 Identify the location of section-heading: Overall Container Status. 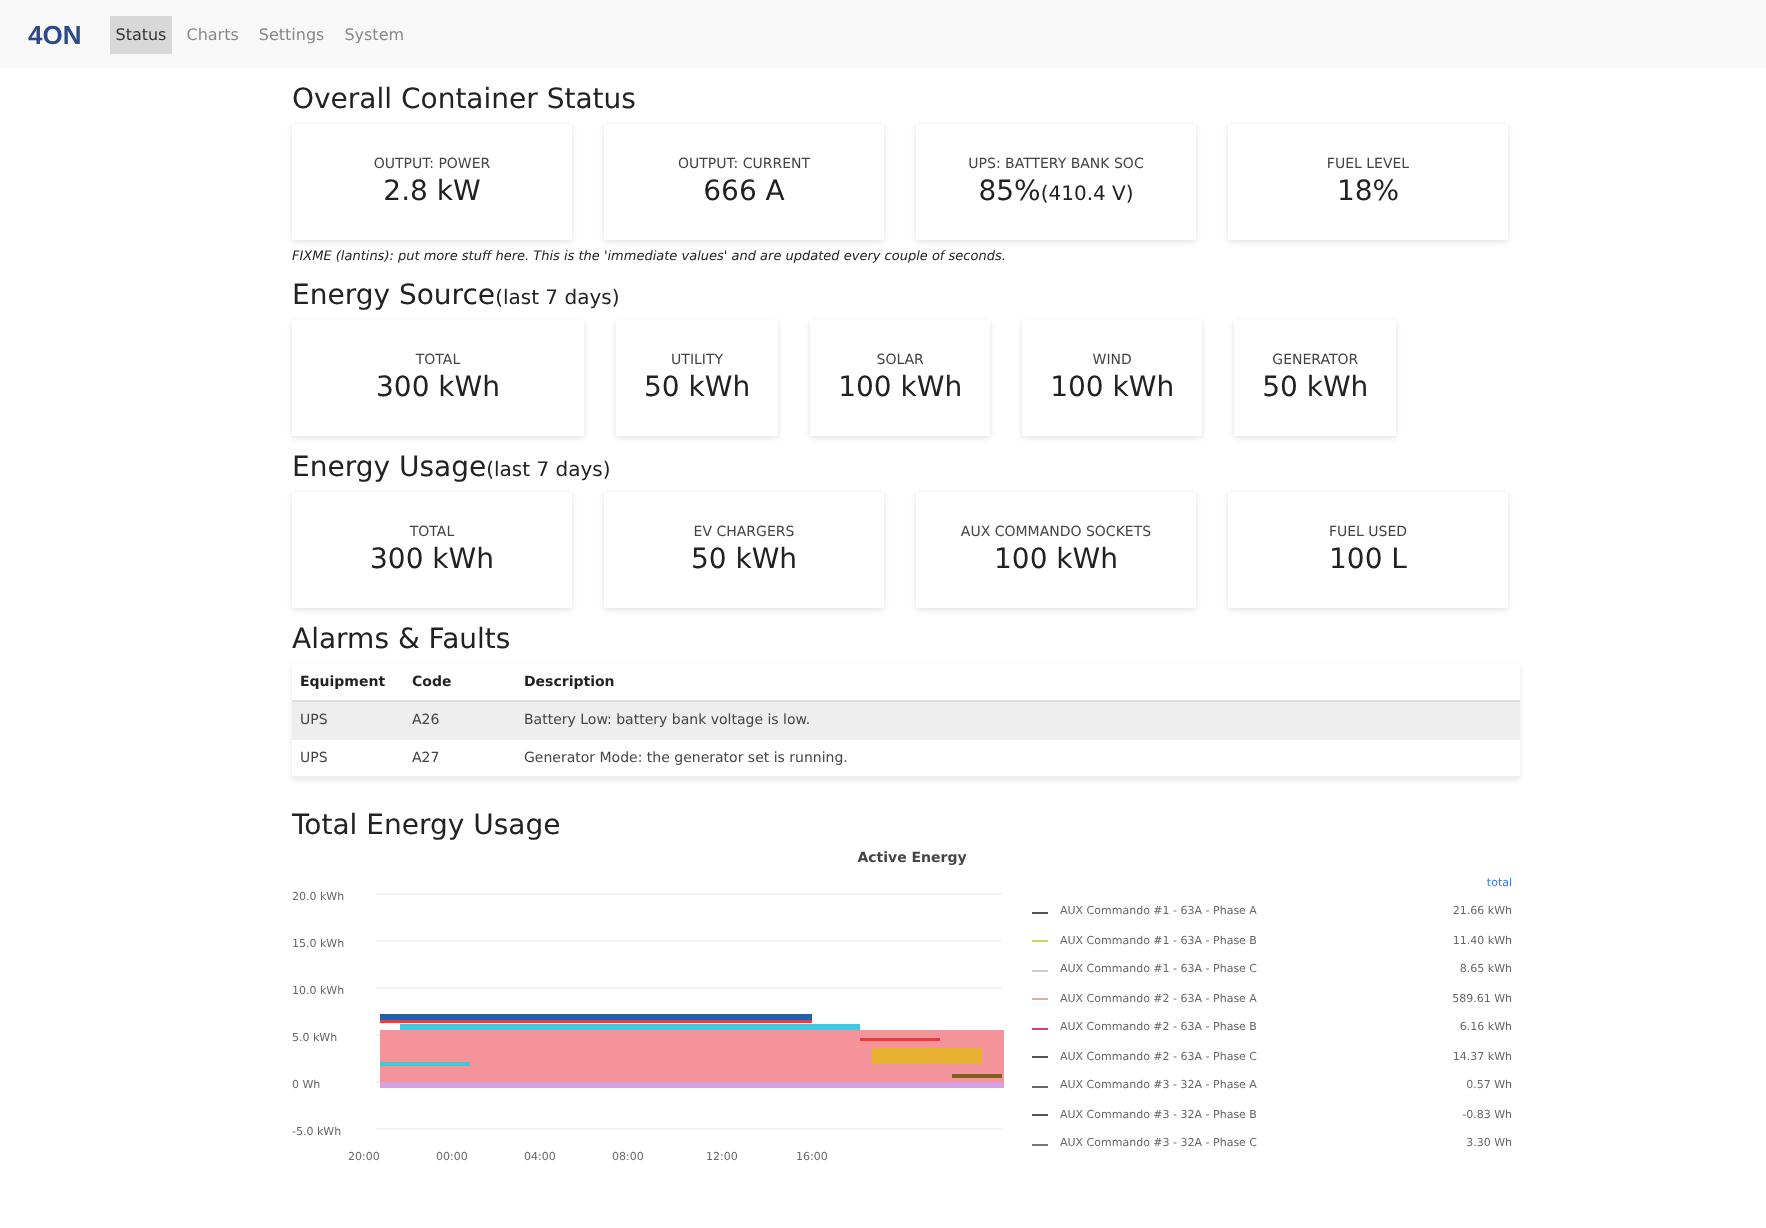
(465, 100).